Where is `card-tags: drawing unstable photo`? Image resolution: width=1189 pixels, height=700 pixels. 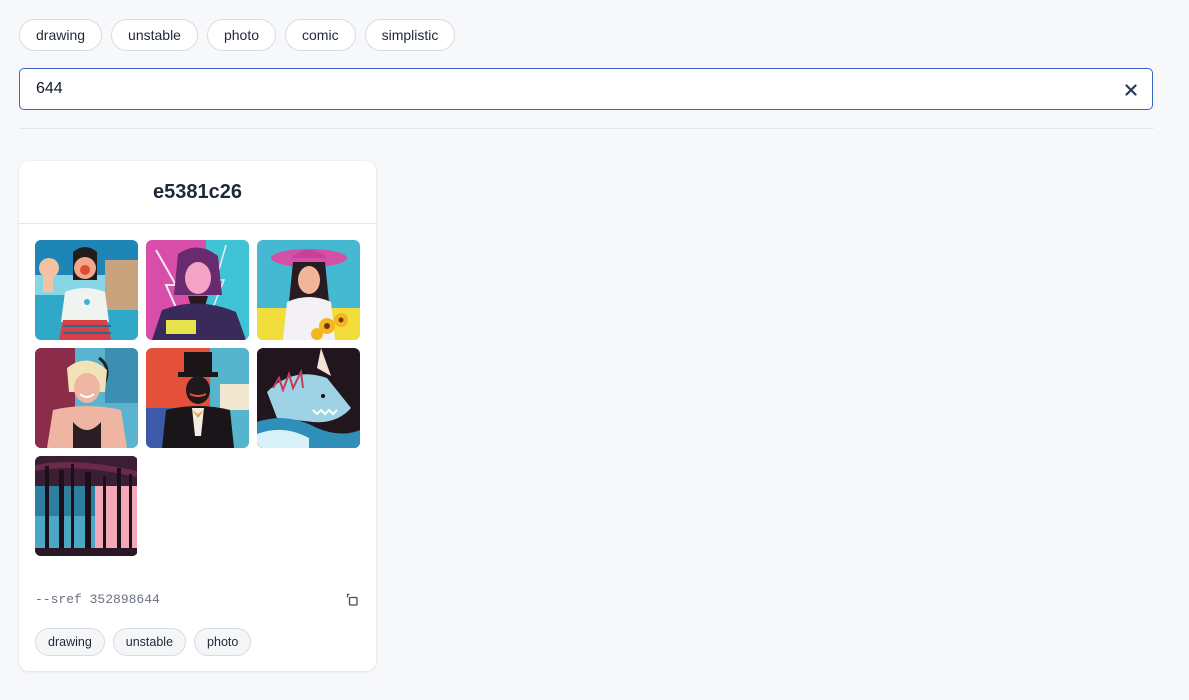
card-tags: drawing unstable photo is located at coordinates (143, 642).